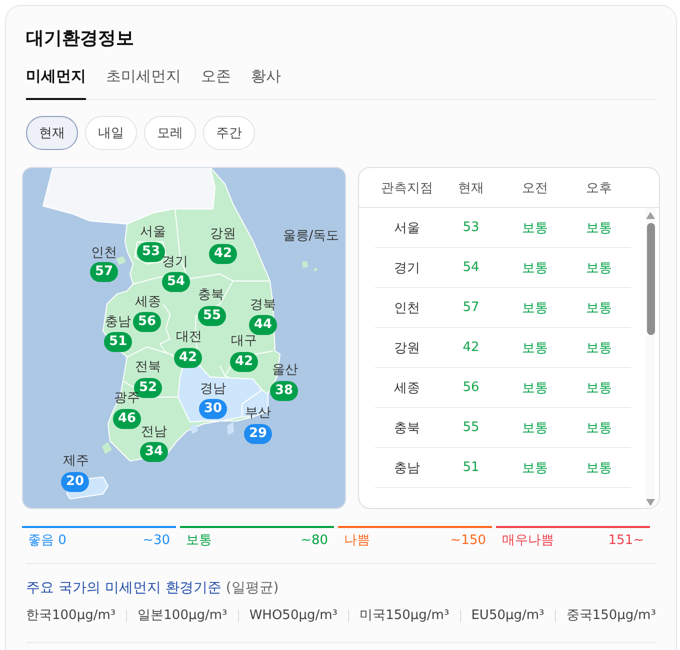 This screenshot has height=650, width=680. What do you see at coordinates (143, 82) in the screenshot?
I see `category-tab: 초미세먼지` at bounding box center [143, 82].